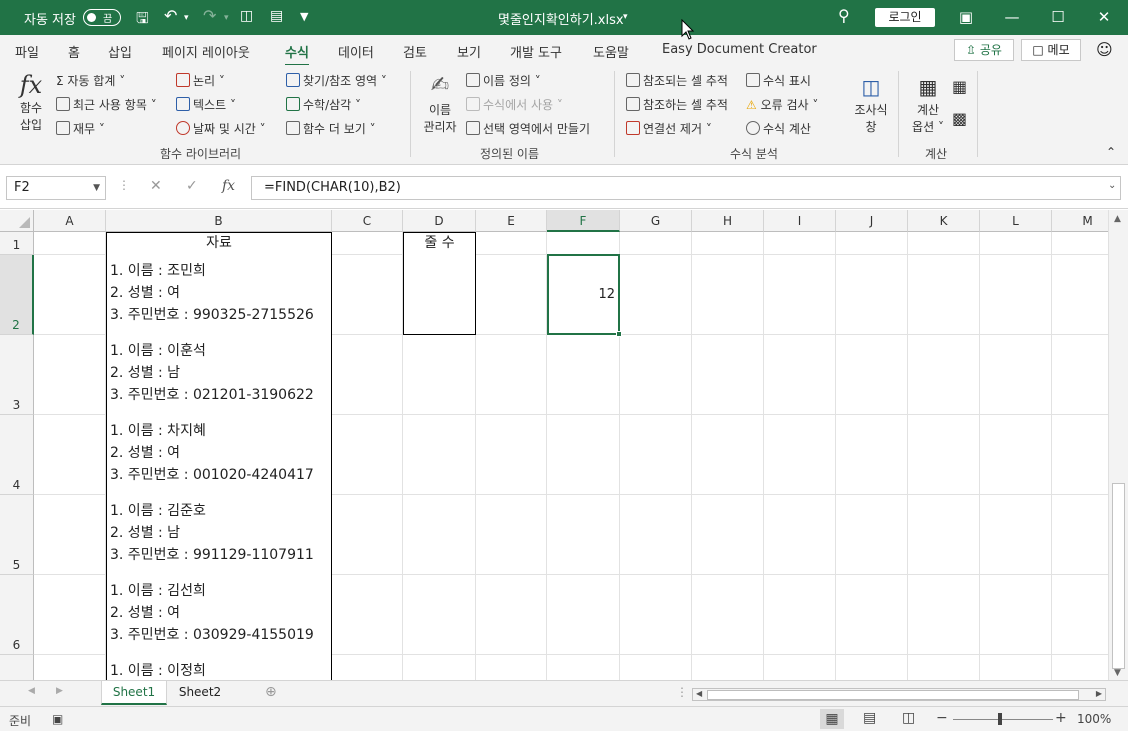  Describe the element at coordinates (170, 15) in the screenshot. I see `undo-icon: ↶` at that location.